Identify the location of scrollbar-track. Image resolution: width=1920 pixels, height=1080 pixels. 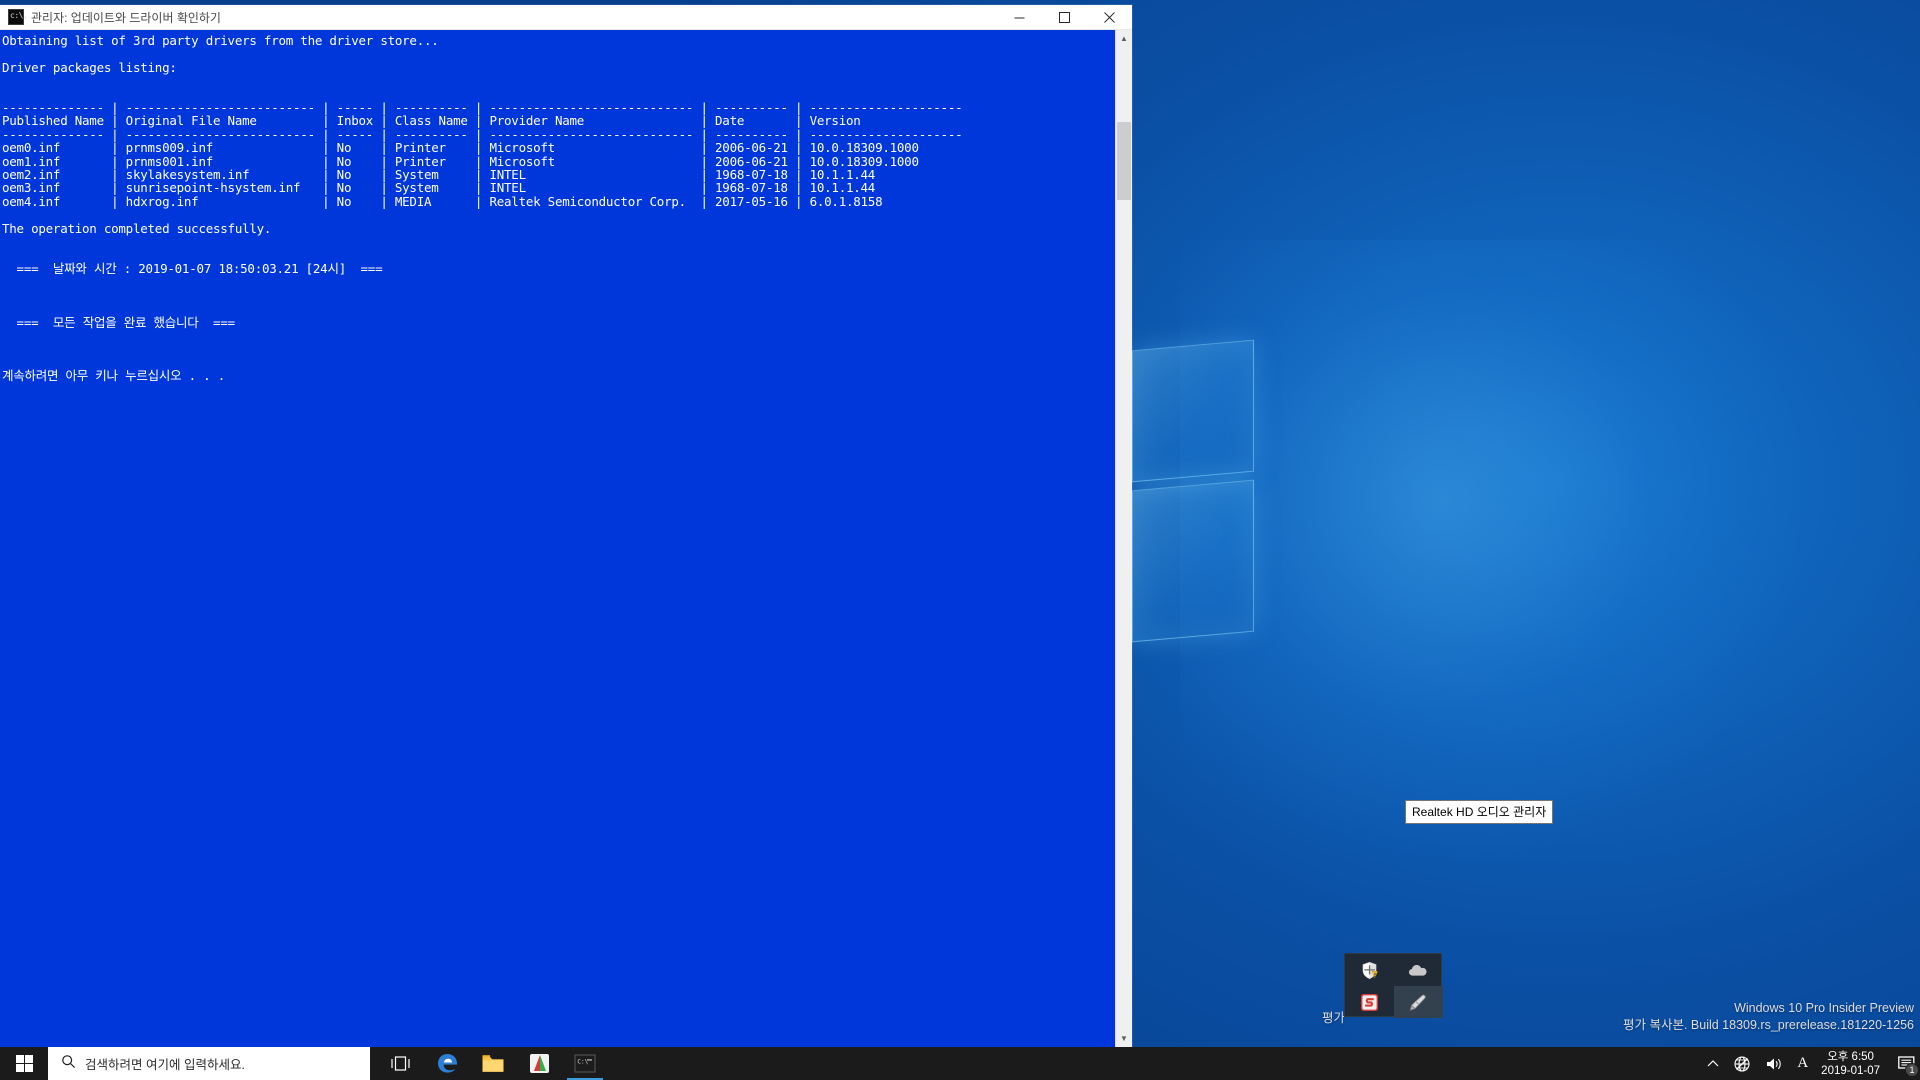
(1124, 538).